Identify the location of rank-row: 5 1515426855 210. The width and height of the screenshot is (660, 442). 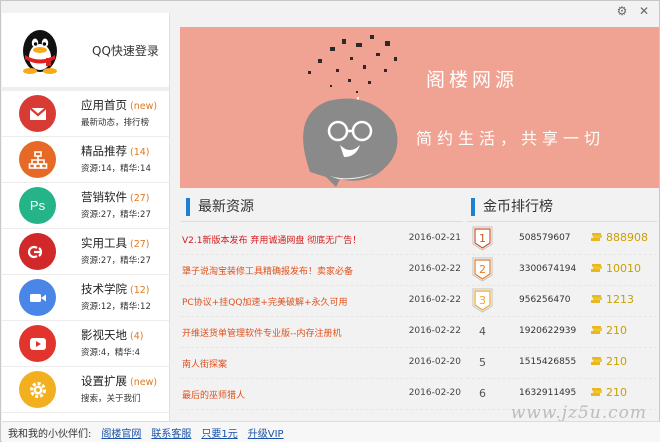
(562, 363).